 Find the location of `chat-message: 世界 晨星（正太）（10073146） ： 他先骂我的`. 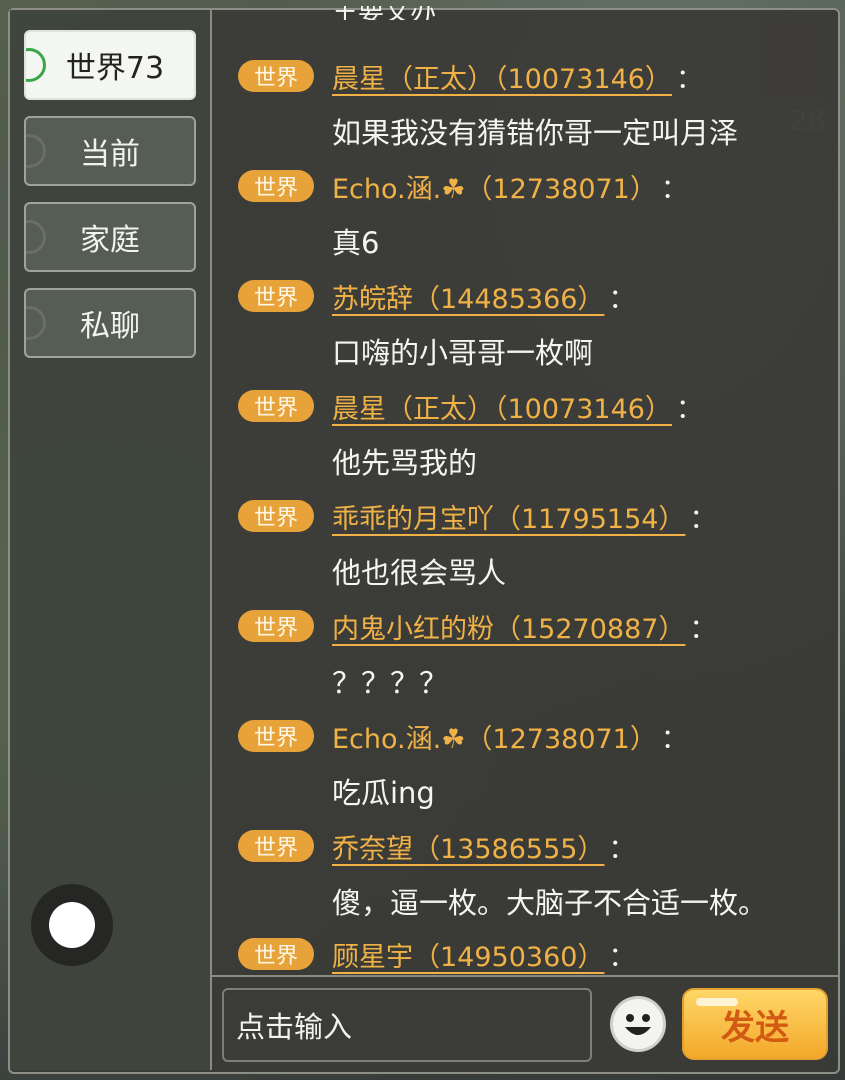

chat-message: 世界 晨星（正太）（10073146） ： 他先骂我的 is located at coordinates (538, 434).